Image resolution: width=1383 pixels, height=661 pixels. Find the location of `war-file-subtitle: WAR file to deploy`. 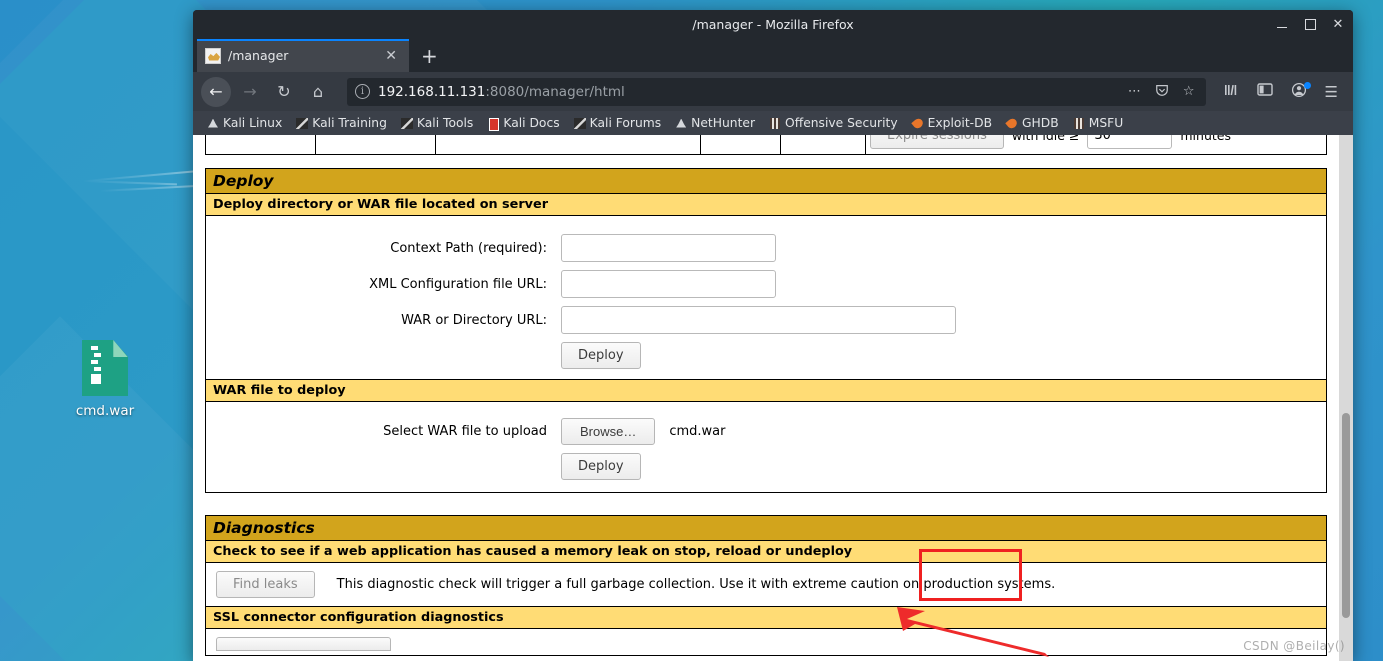

war-file-subtitle: WAR file to deploy is located at coordinates (766, 390).